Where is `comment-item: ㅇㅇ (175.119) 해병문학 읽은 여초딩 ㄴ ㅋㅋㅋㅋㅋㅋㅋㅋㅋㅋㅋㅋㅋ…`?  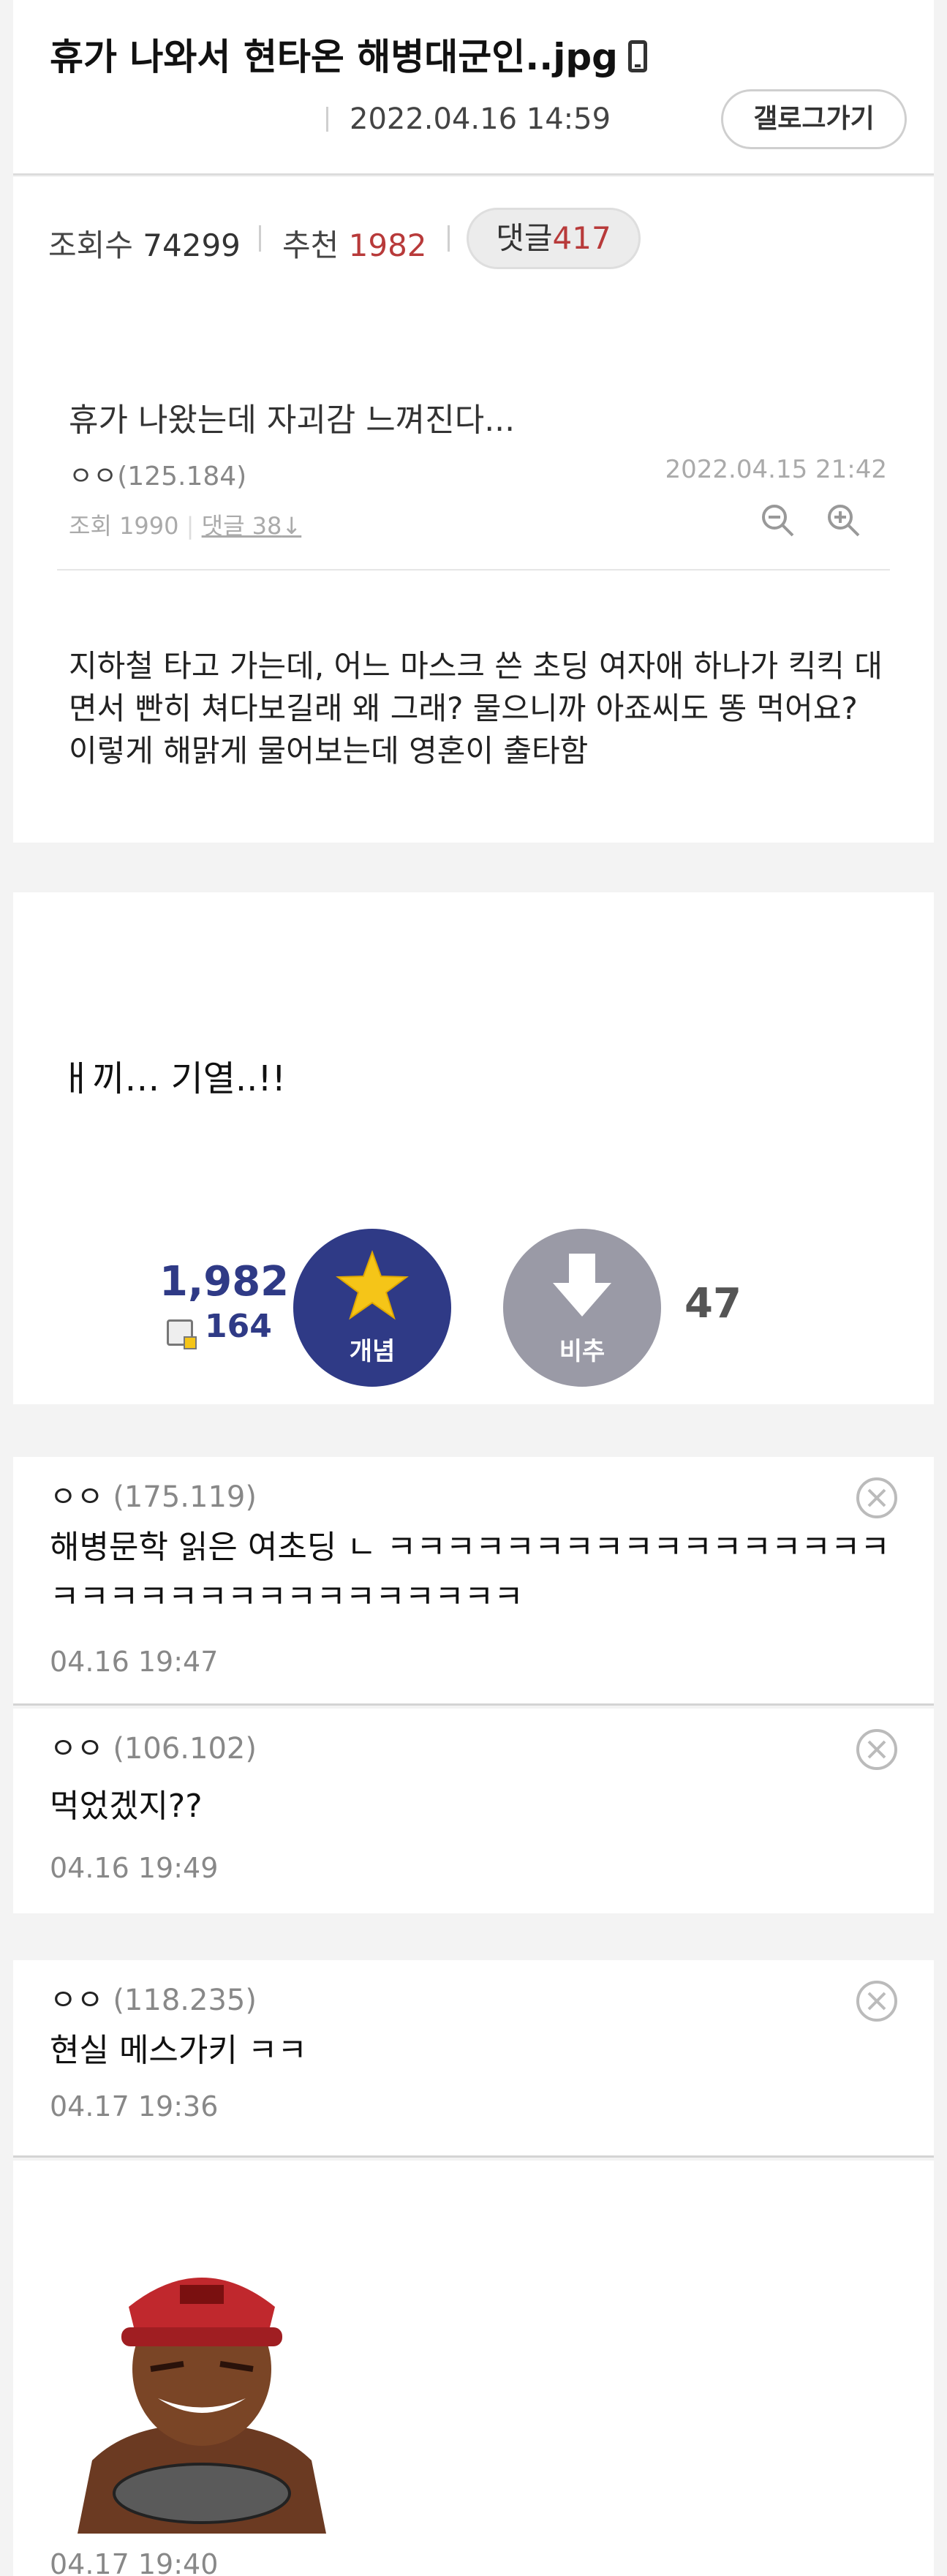
comment-item: ㅇㅇ (175.119) 해병문학 읽은 여초딩 ㄴ ㅋㅋㅋㅋㅋㅋㅋㅋㅋㅋㅋㅋㅋ… is located at coordinates (474, 1581).